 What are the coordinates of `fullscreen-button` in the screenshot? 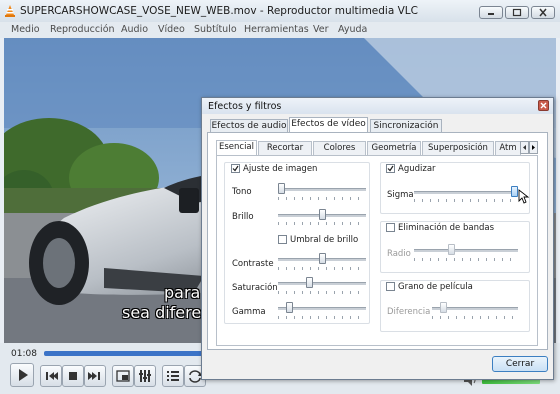 It's located at (123, 376).